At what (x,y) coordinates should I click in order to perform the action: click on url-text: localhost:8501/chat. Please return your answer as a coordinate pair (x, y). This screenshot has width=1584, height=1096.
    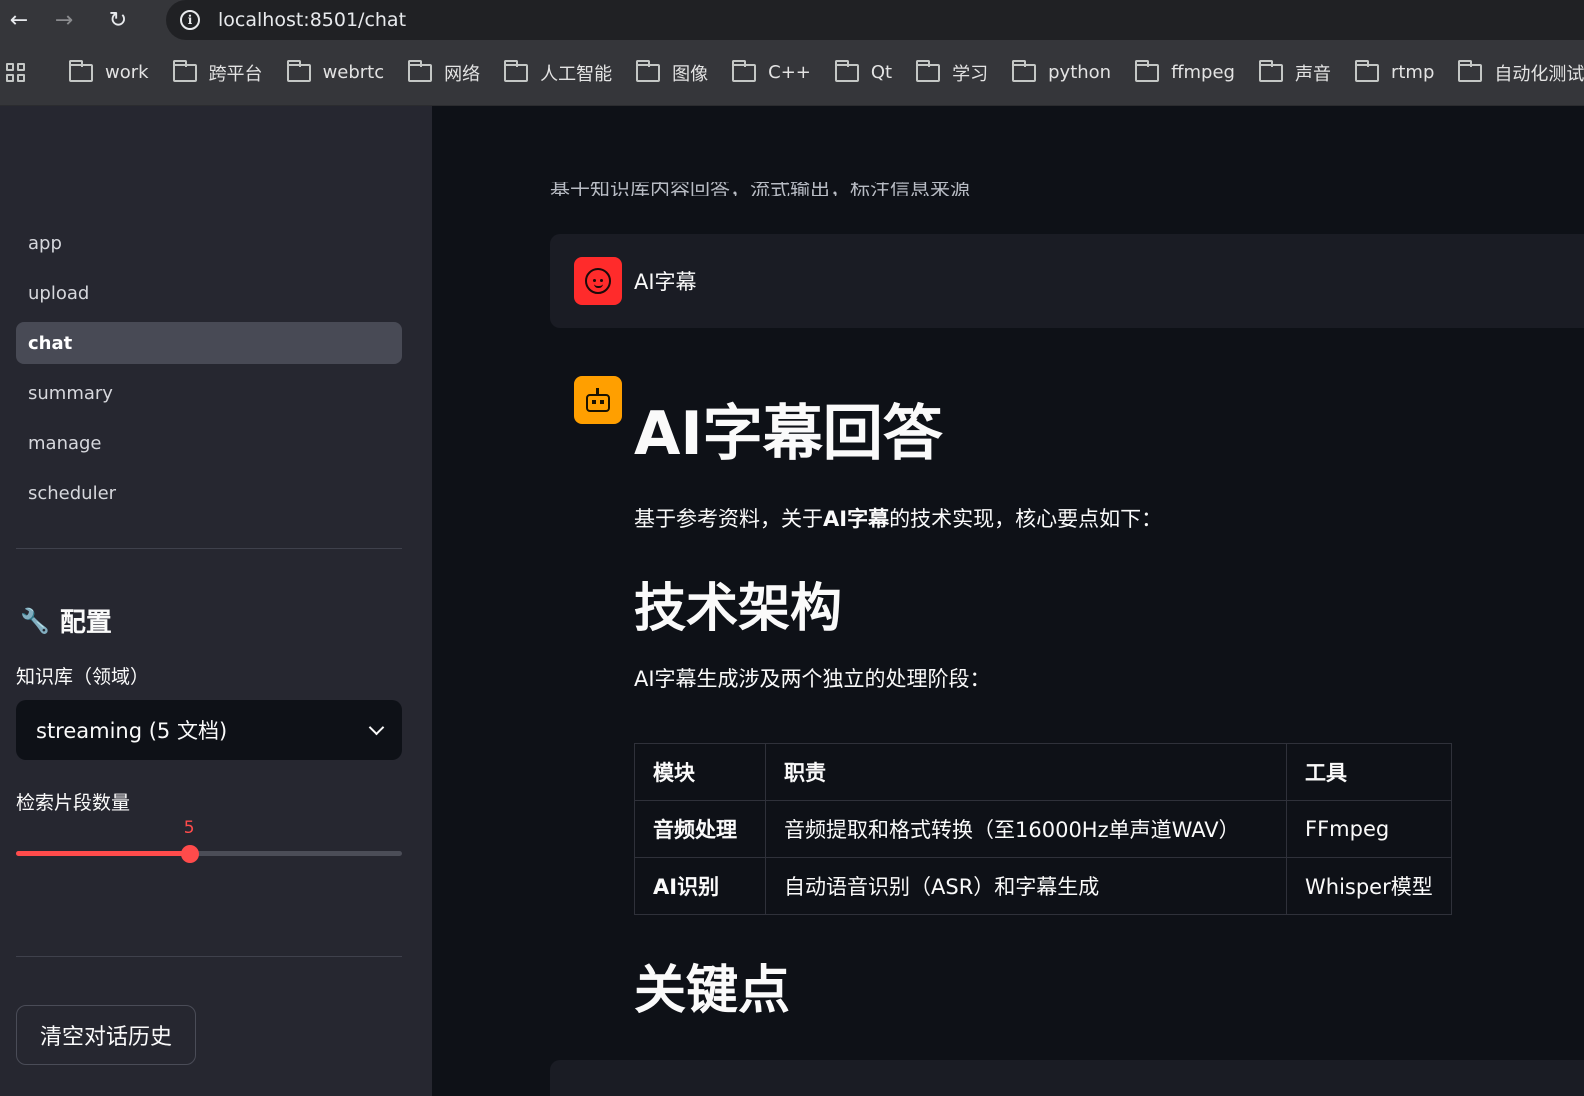
    Looking at the image, I should click on (312, 20).